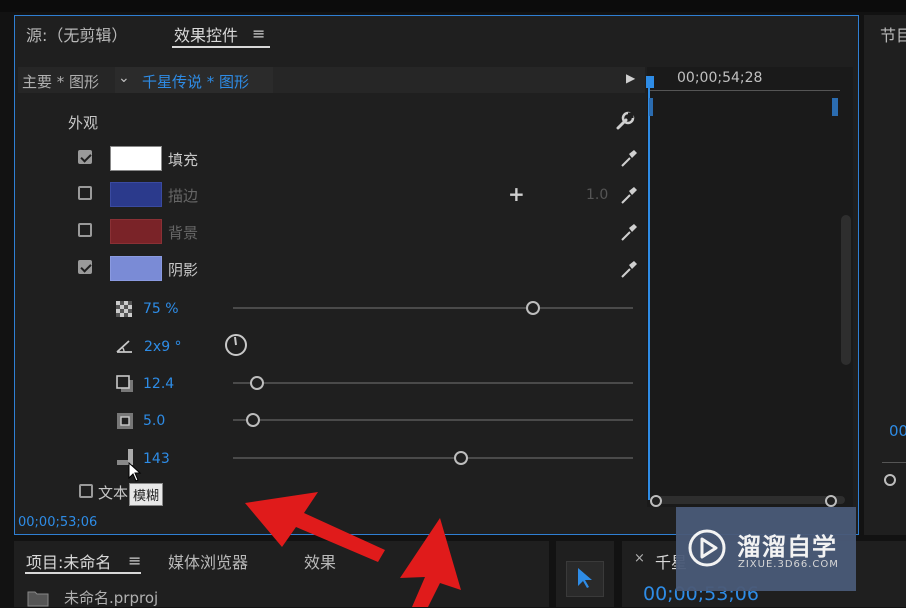 This screenshot has height=608, width=906. Describe the element at coordinates (787, 547) in the screenshot. I see `watermark-title: 溜溜自学` at that location.